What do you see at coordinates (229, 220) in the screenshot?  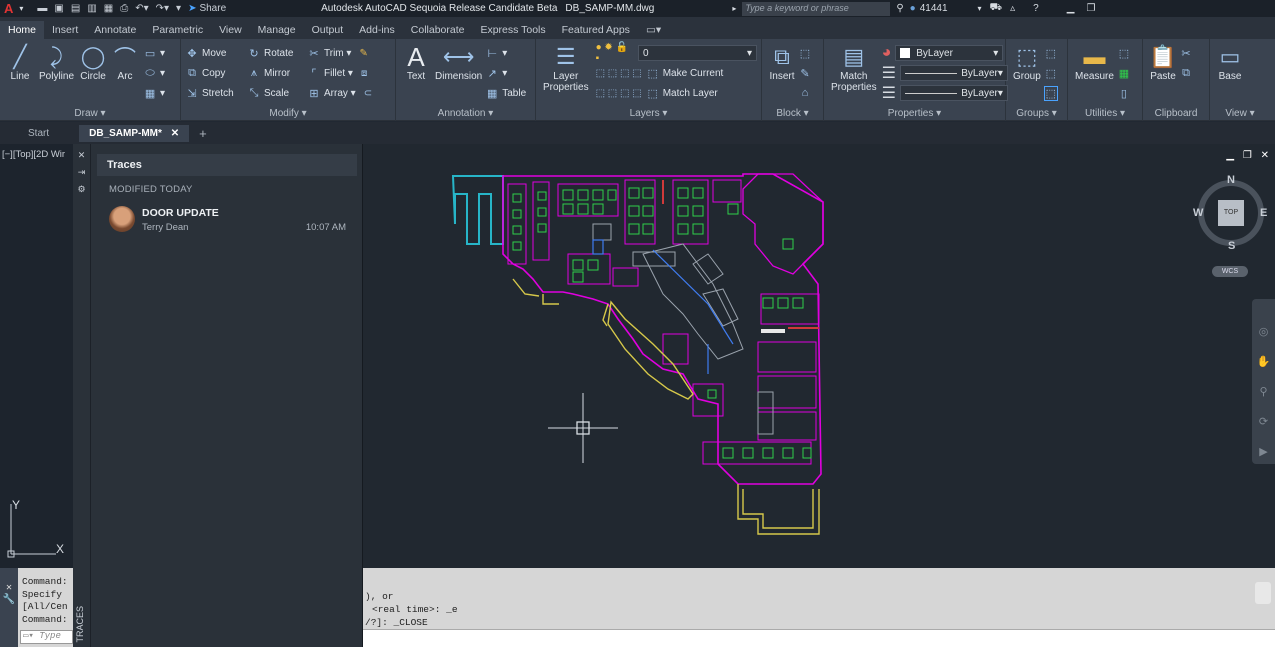 I see `trace-list-item: DOOR UPDATE Terry Dean 10:07 AM` at bounding box center [229, 220].